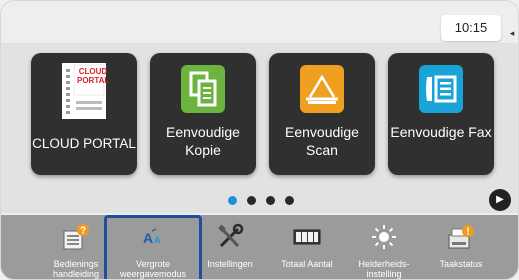  What do you see at coordinates (84, 143) in the screenshot?
I see `tile-label: CLOUD PORTAL` at bounding box center [84, 143].